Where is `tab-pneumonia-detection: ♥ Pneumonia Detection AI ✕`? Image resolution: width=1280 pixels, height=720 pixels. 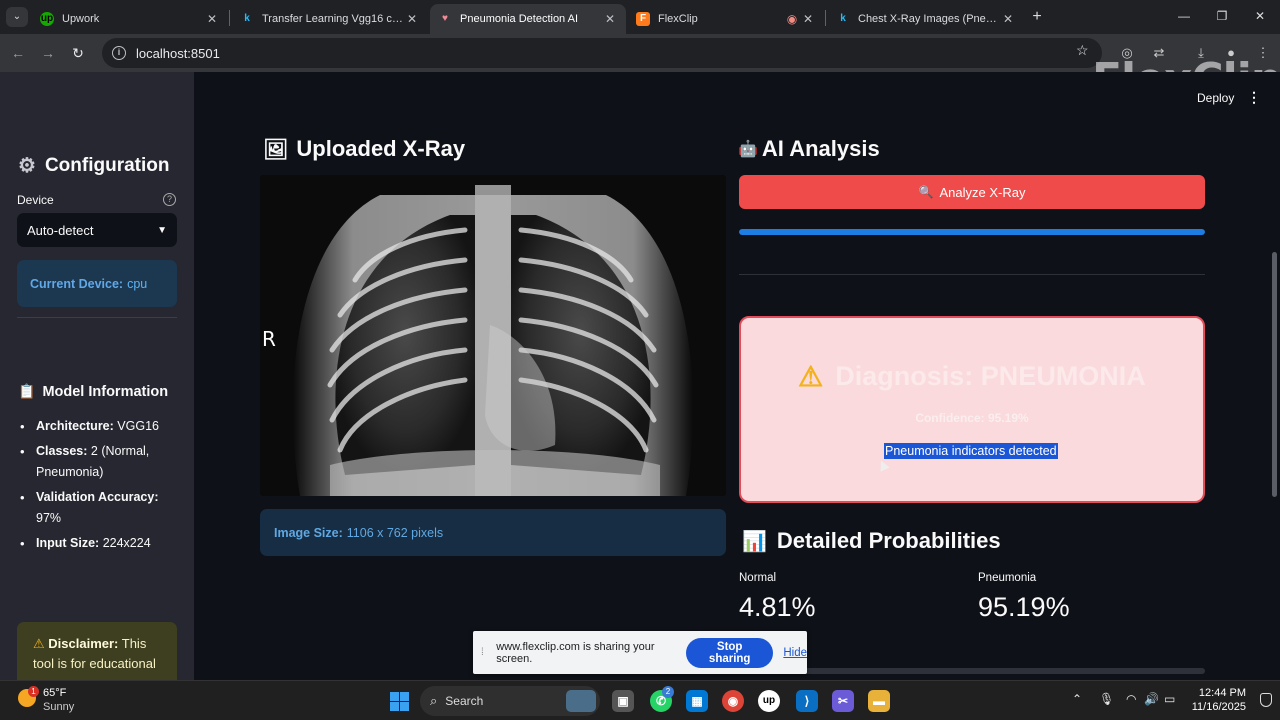
tab-pneumonia-detection: ♥ Pneumonia Detection AI ✕ is located at coordinates (528, 19).